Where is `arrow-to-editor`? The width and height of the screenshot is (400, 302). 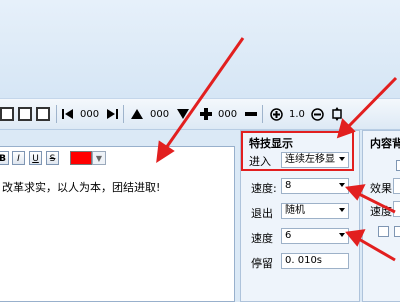
arrow-to-editor is located at coordinates (204, 93).